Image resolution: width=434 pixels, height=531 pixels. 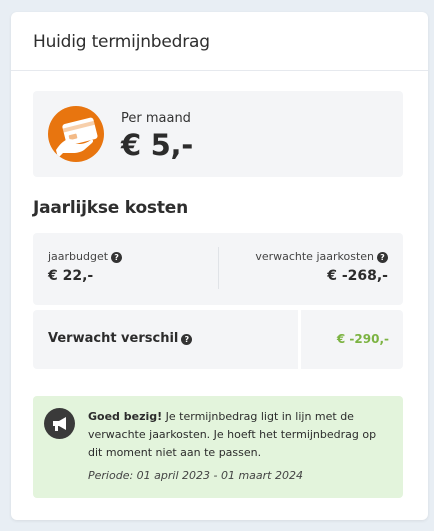 I want to click on card-in-hand-icon, so click(x=76, y=134).